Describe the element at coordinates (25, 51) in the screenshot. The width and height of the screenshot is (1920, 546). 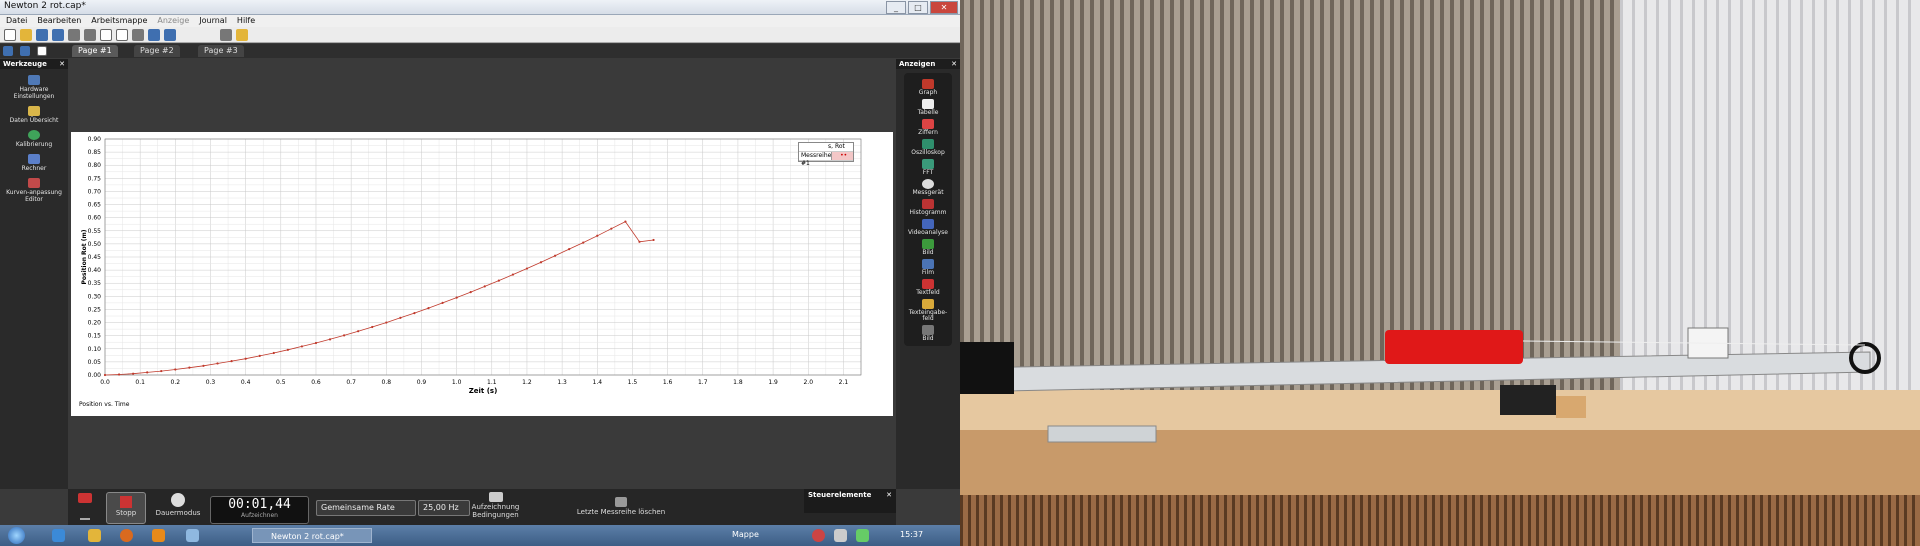
I see `page-settings-icon` at that location.